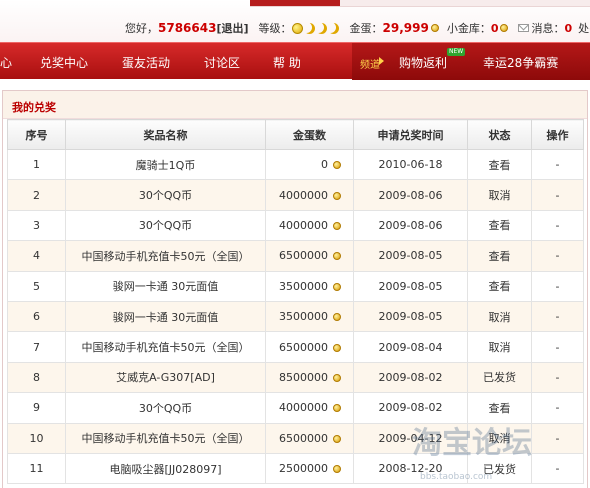  What do you see at coordinates (297, 28) in the screenshot?
I see `sun-level-icon` at bounding box center [297, 28].